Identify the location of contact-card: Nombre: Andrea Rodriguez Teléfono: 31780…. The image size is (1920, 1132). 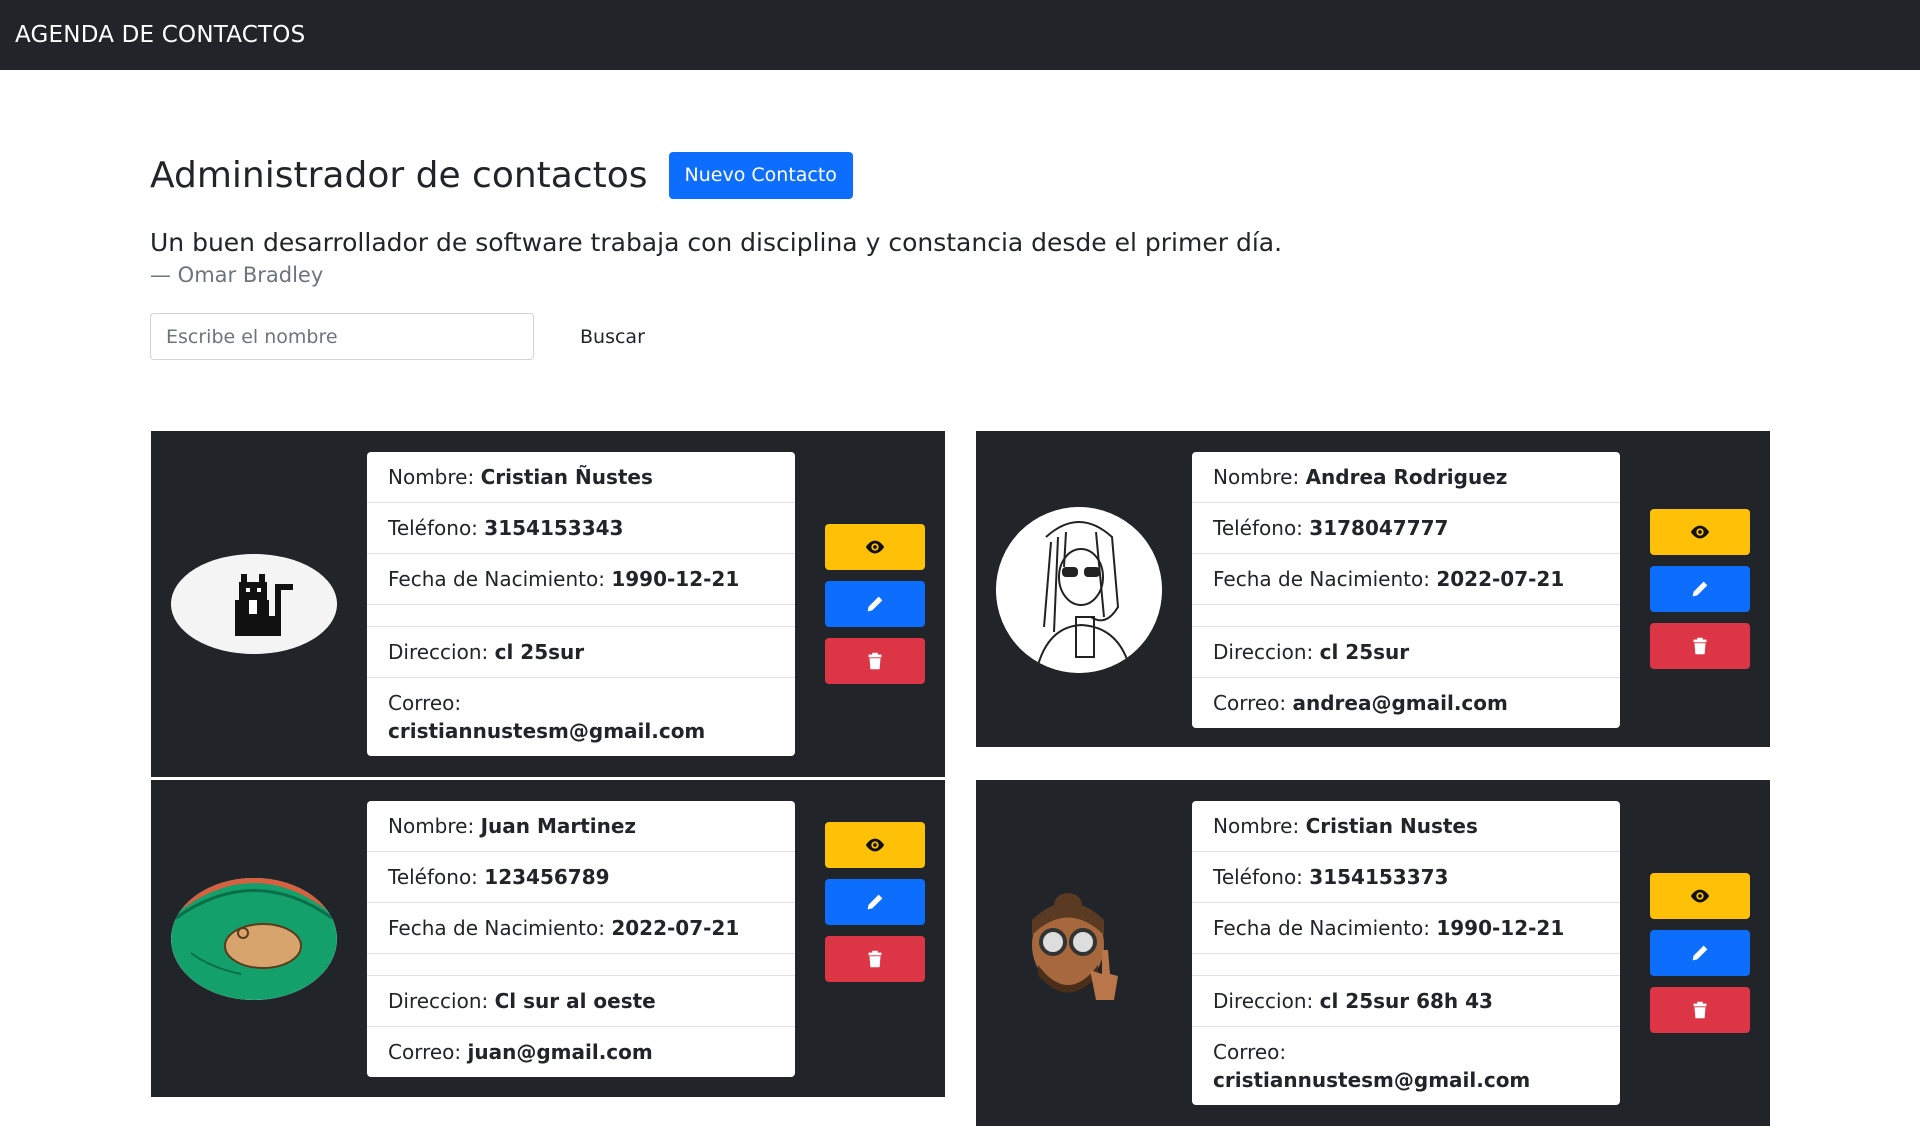
(1373, 589).